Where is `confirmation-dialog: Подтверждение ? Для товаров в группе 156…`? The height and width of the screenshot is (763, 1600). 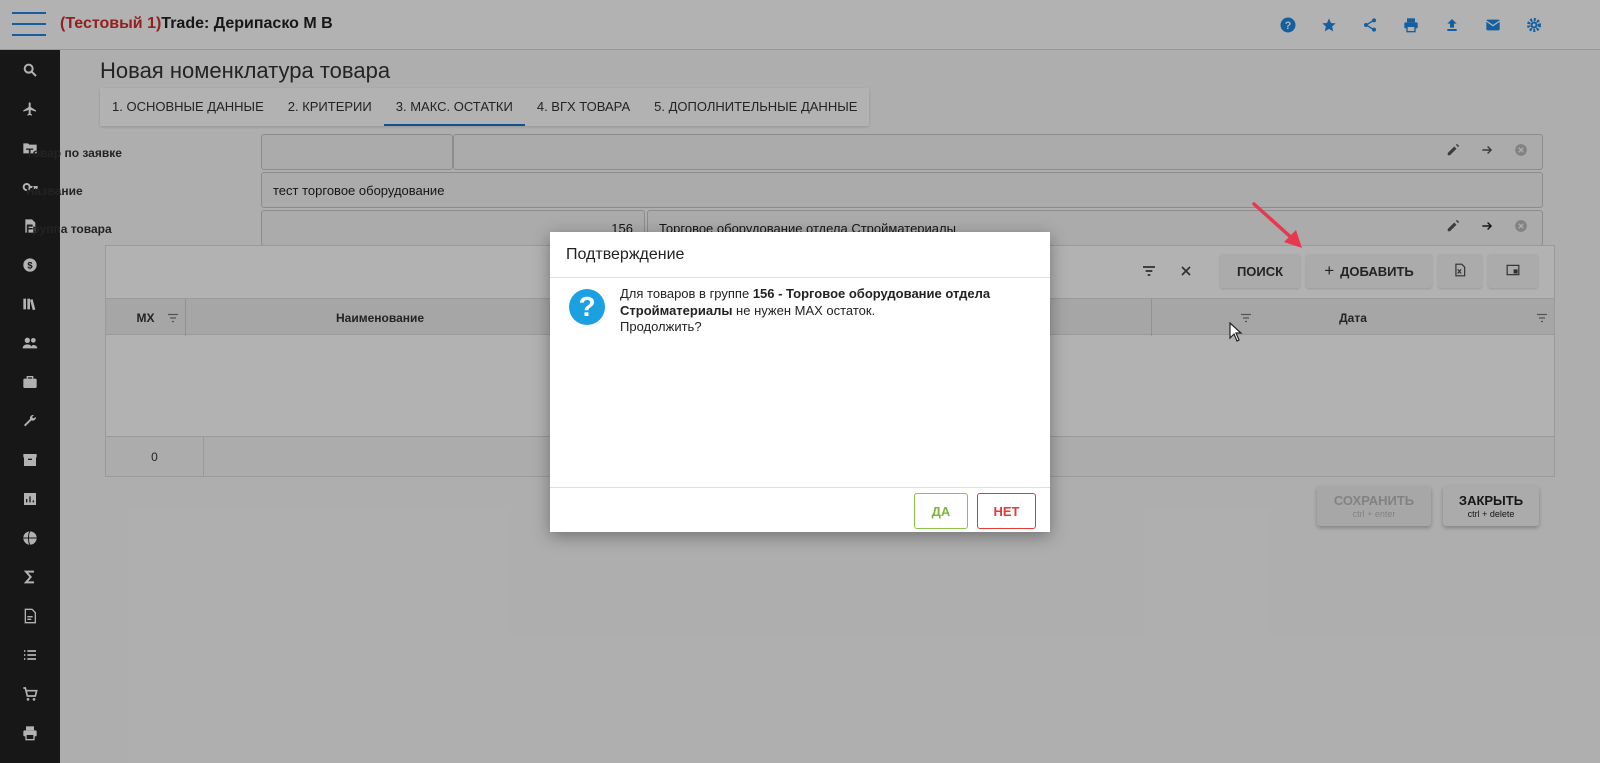 confirmation-dialog: Подтверждение ? Для товаров в группе 156… is located at coordinates (800, 382).